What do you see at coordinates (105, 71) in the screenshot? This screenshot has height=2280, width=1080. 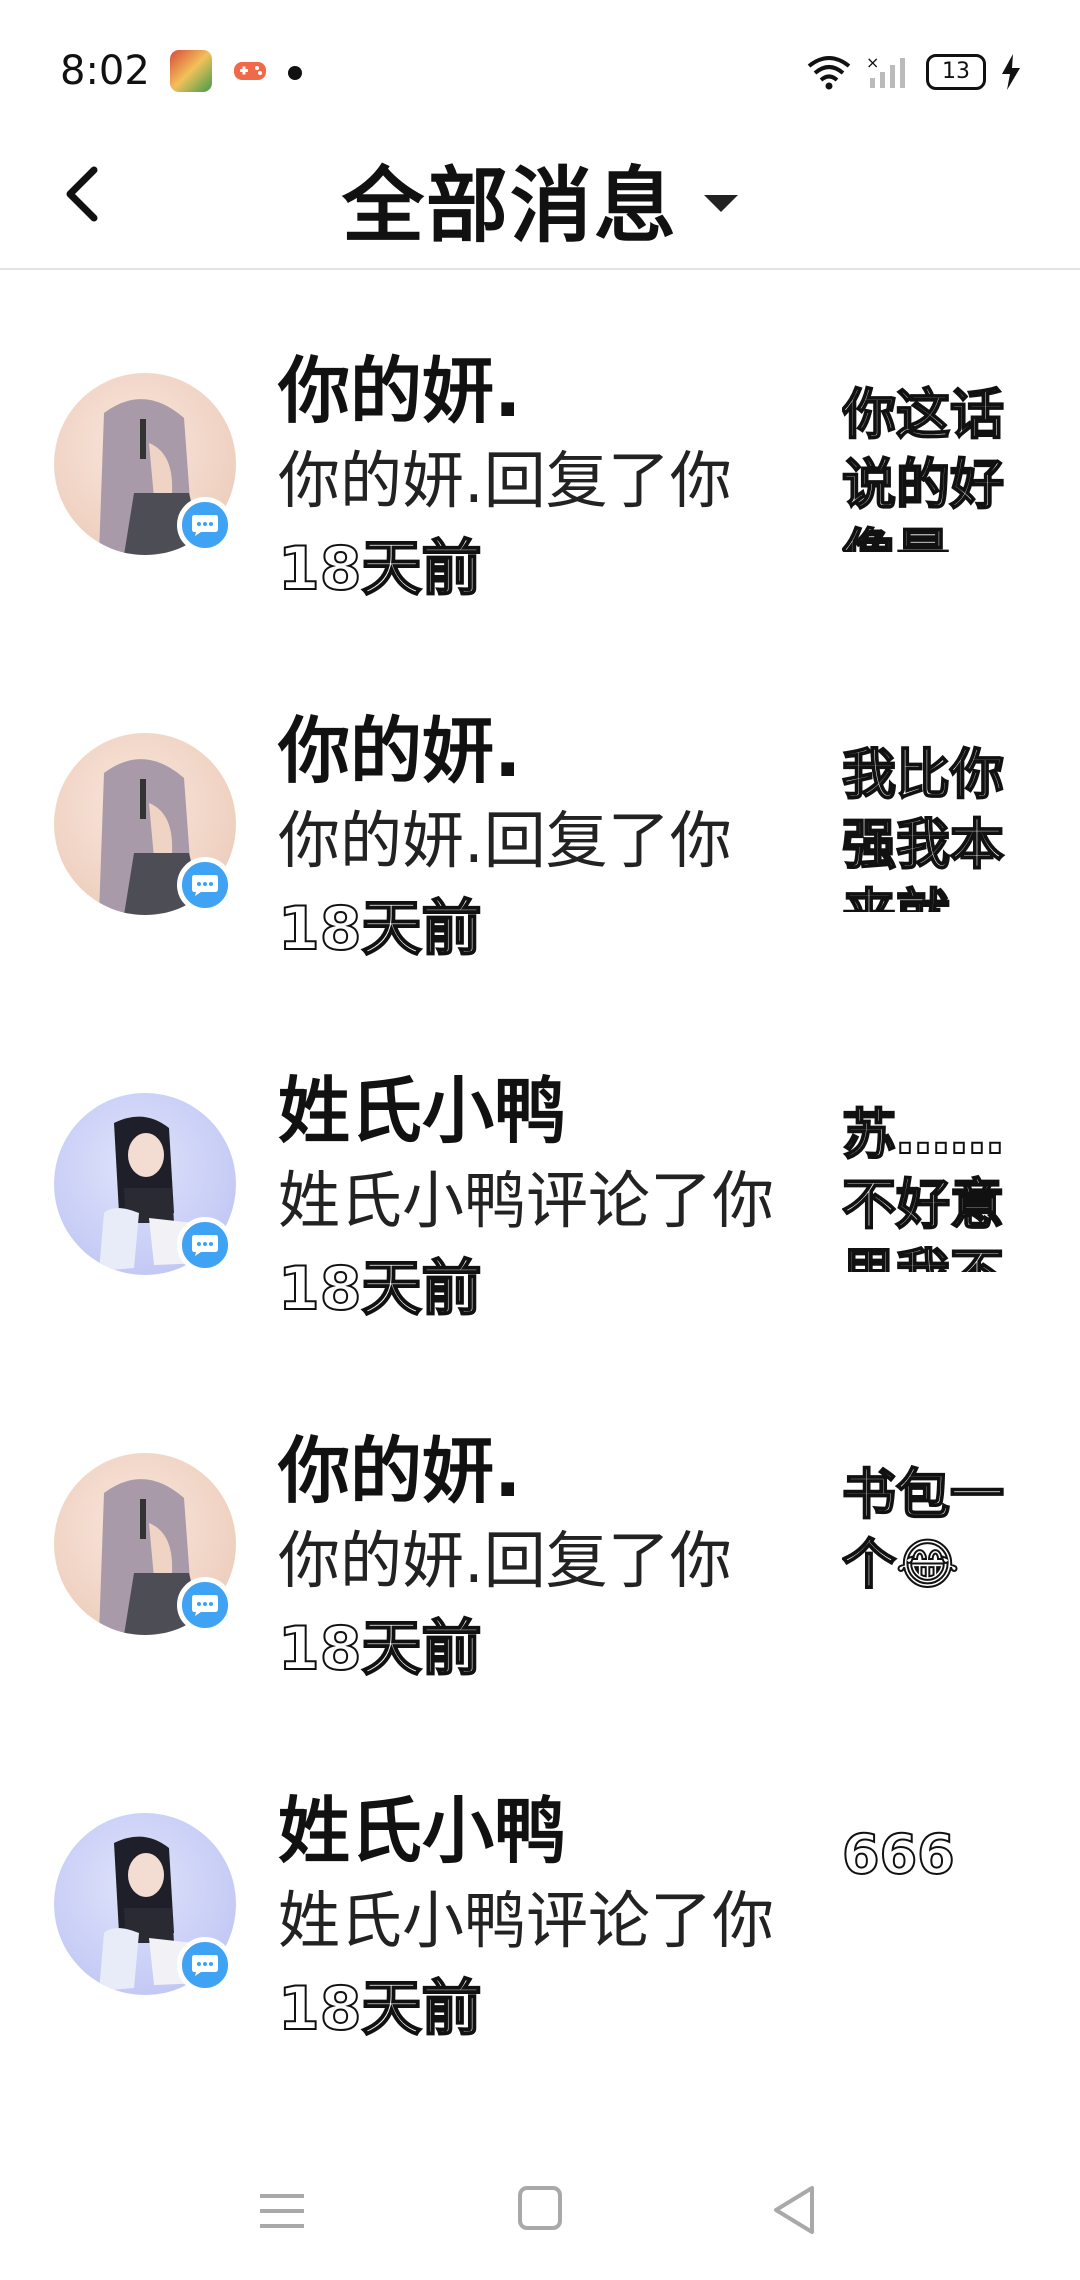 I see `status-time: 8:02` at bounding box center [105, 71].